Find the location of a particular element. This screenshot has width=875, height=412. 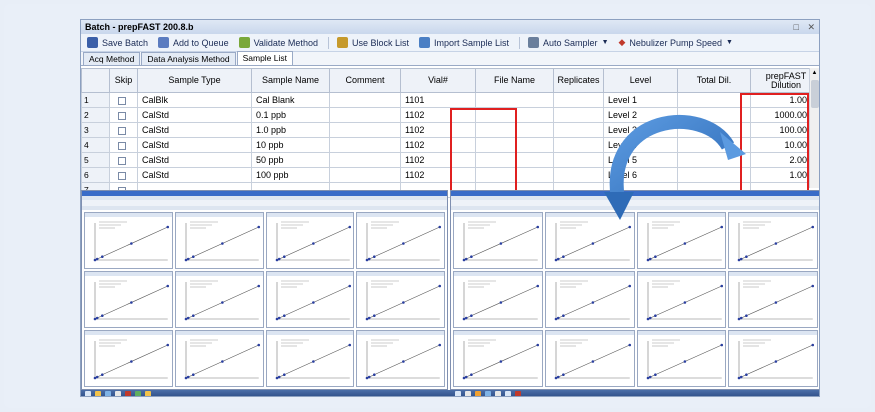

column-header-comment: Comment is located at coordinates (365, 80).